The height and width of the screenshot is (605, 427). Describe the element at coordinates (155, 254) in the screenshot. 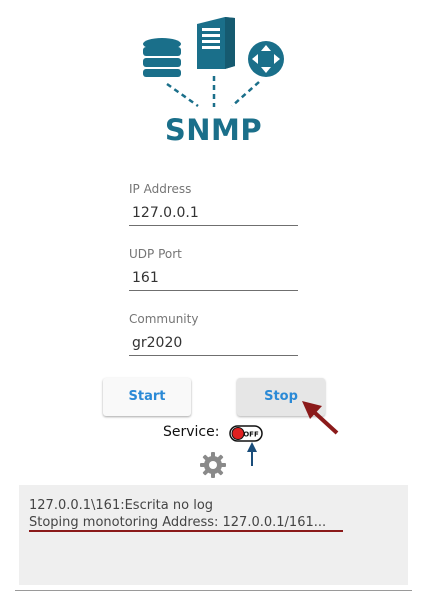

I see `udp-port-label: UDP Port` at that location.